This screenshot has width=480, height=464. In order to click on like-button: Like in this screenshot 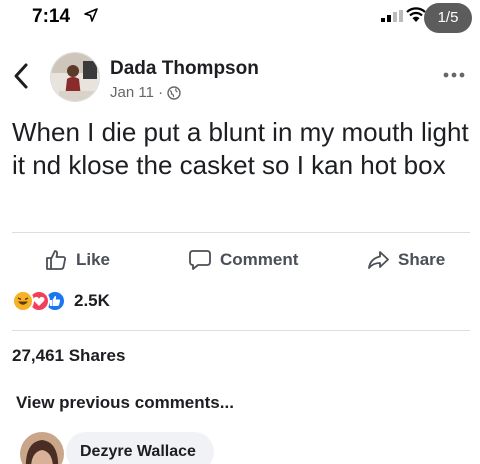, I will do `click(77, 260)`.